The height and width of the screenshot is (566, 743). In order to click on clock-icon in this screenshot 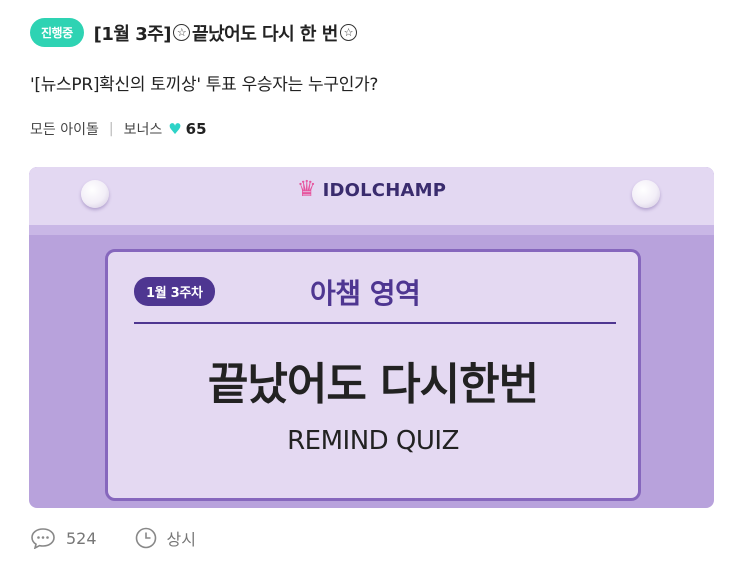, I will do `click(145, 538)`.